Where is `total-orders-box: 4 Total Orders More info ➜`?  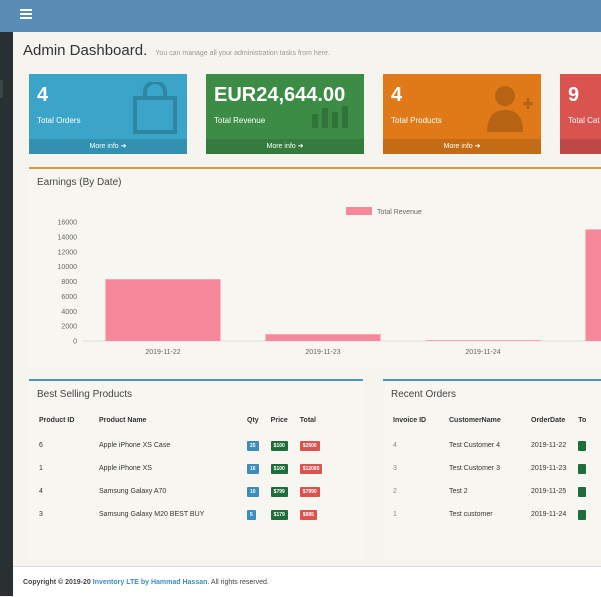 total-orders-box: 4 Total Orders More info ➜ is located at coordinates (108, 114).